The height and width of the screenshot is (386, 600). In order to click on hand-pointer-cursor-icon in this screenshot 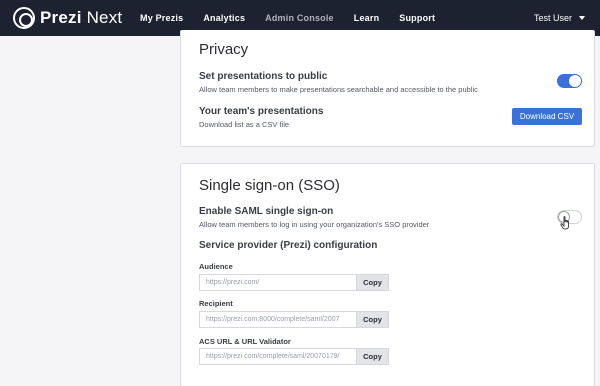, I will do `click(564, 223)`.